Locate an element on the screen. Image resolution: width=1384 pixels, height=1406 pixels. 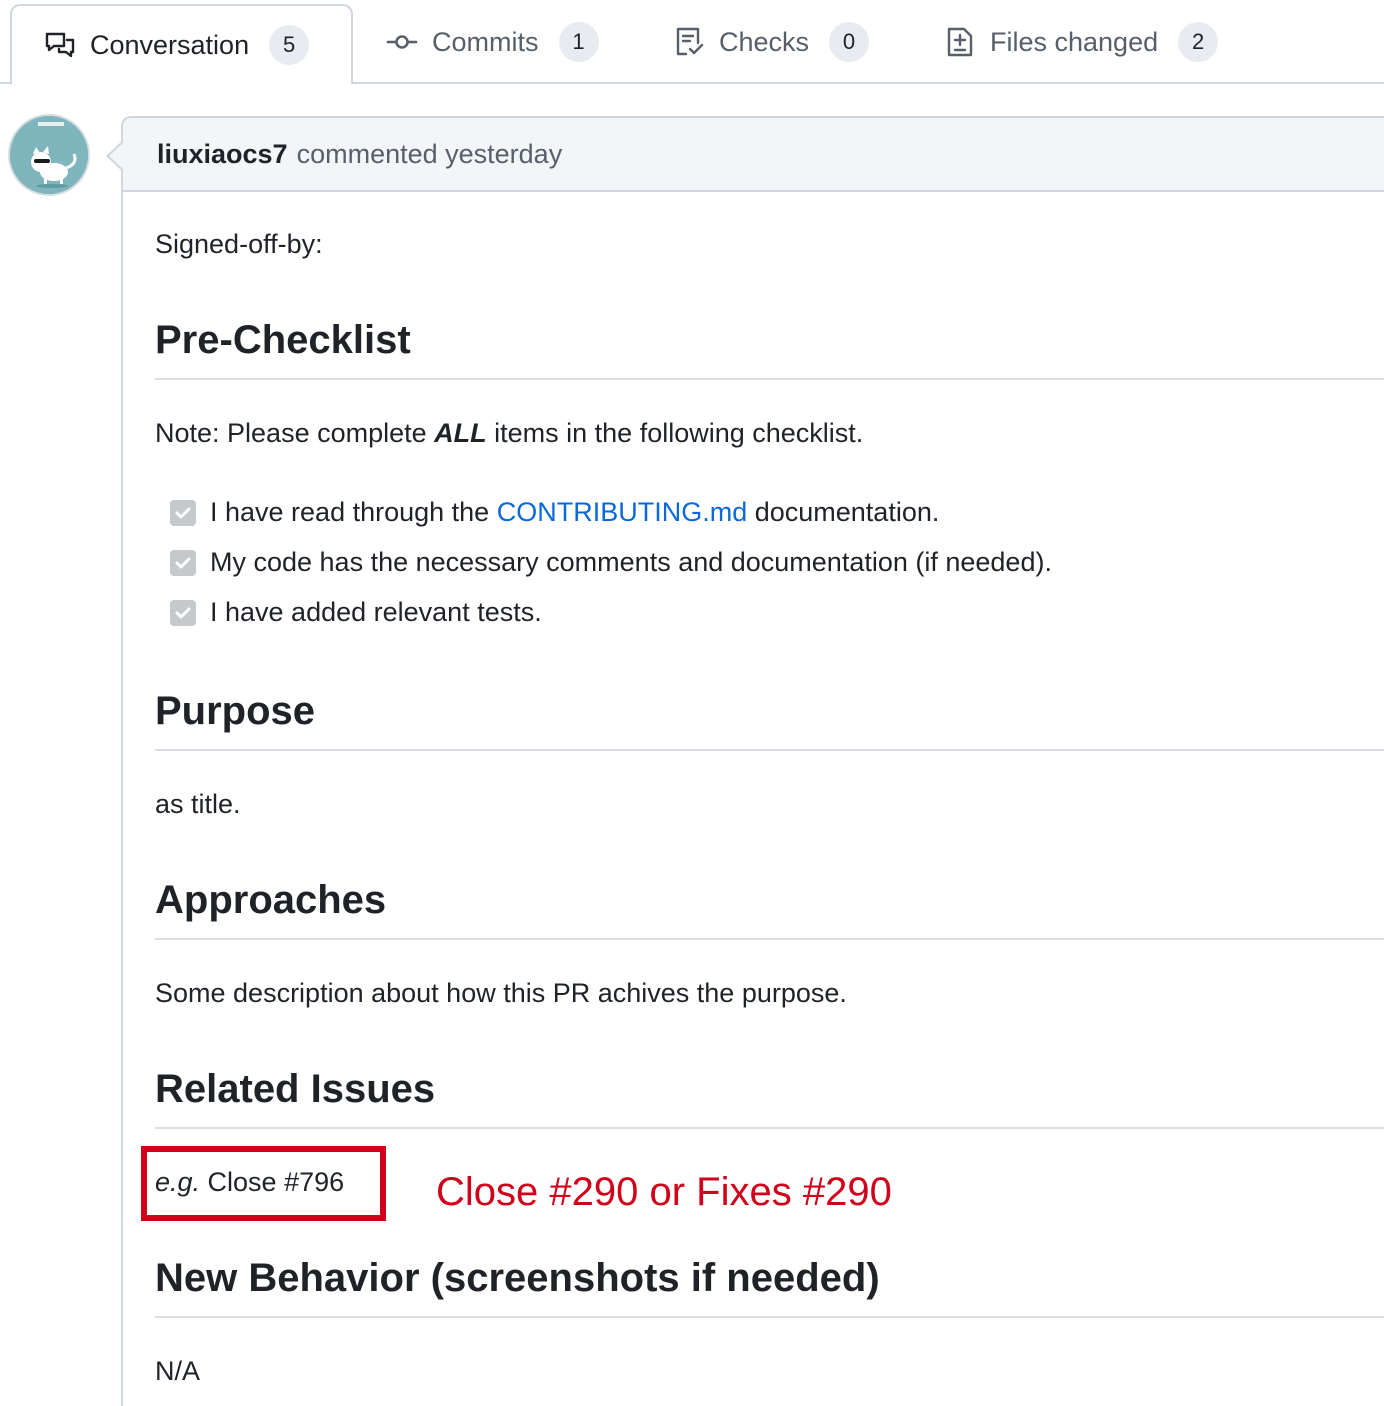
comment-timestamp: commented yesterday is located at coordinates (430, 154).